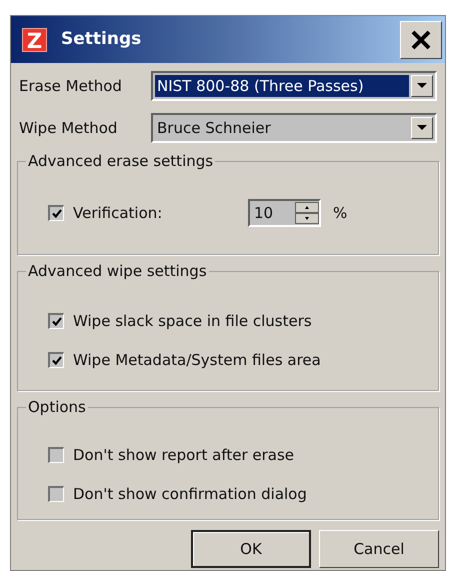  I want to click on unit-label: %, so click(340, 213).